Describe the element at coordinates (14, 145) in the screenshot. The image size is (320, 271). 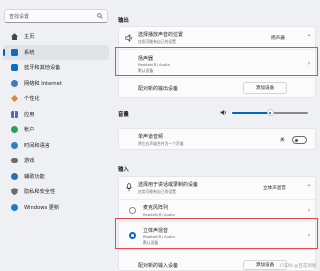
I see `clock-icon` at that location.